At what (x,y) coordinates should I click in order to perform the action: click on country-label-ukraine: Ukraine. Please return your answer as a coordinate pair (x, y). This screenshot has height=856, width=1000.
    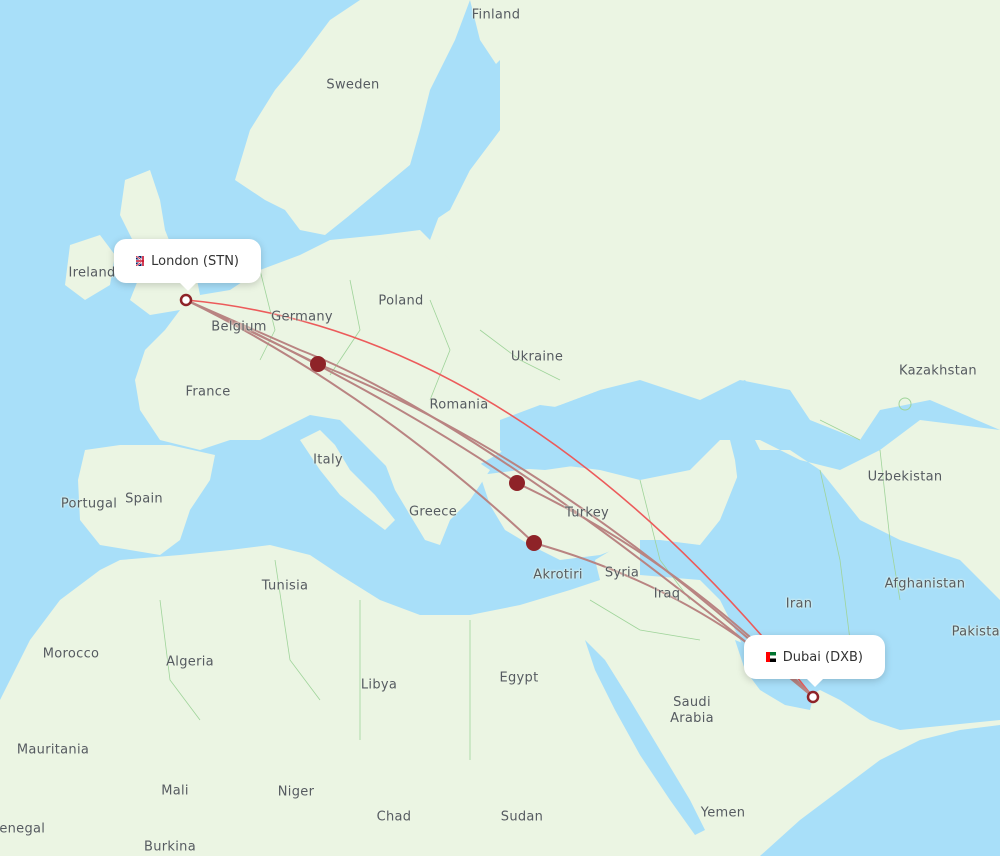
    Looking at the image, I should click on (537, 357).